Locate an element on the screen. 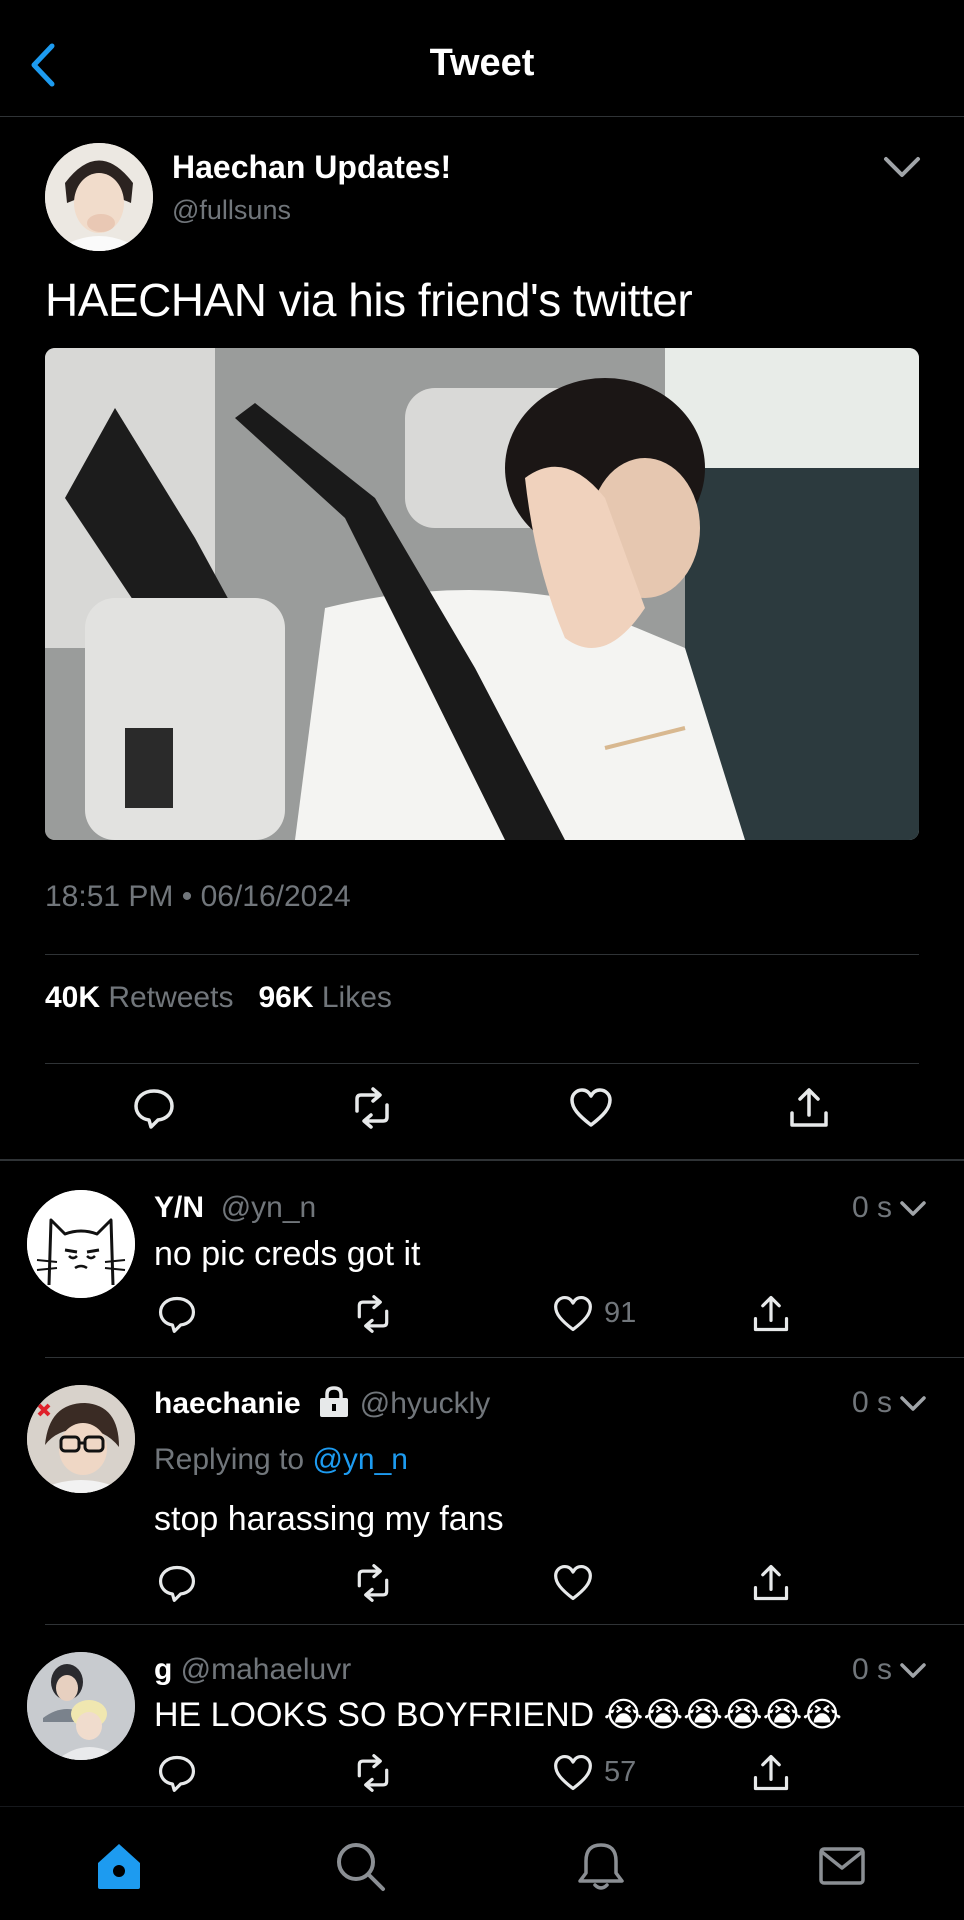  notifications-icon is located at coordinates (601, 1866).